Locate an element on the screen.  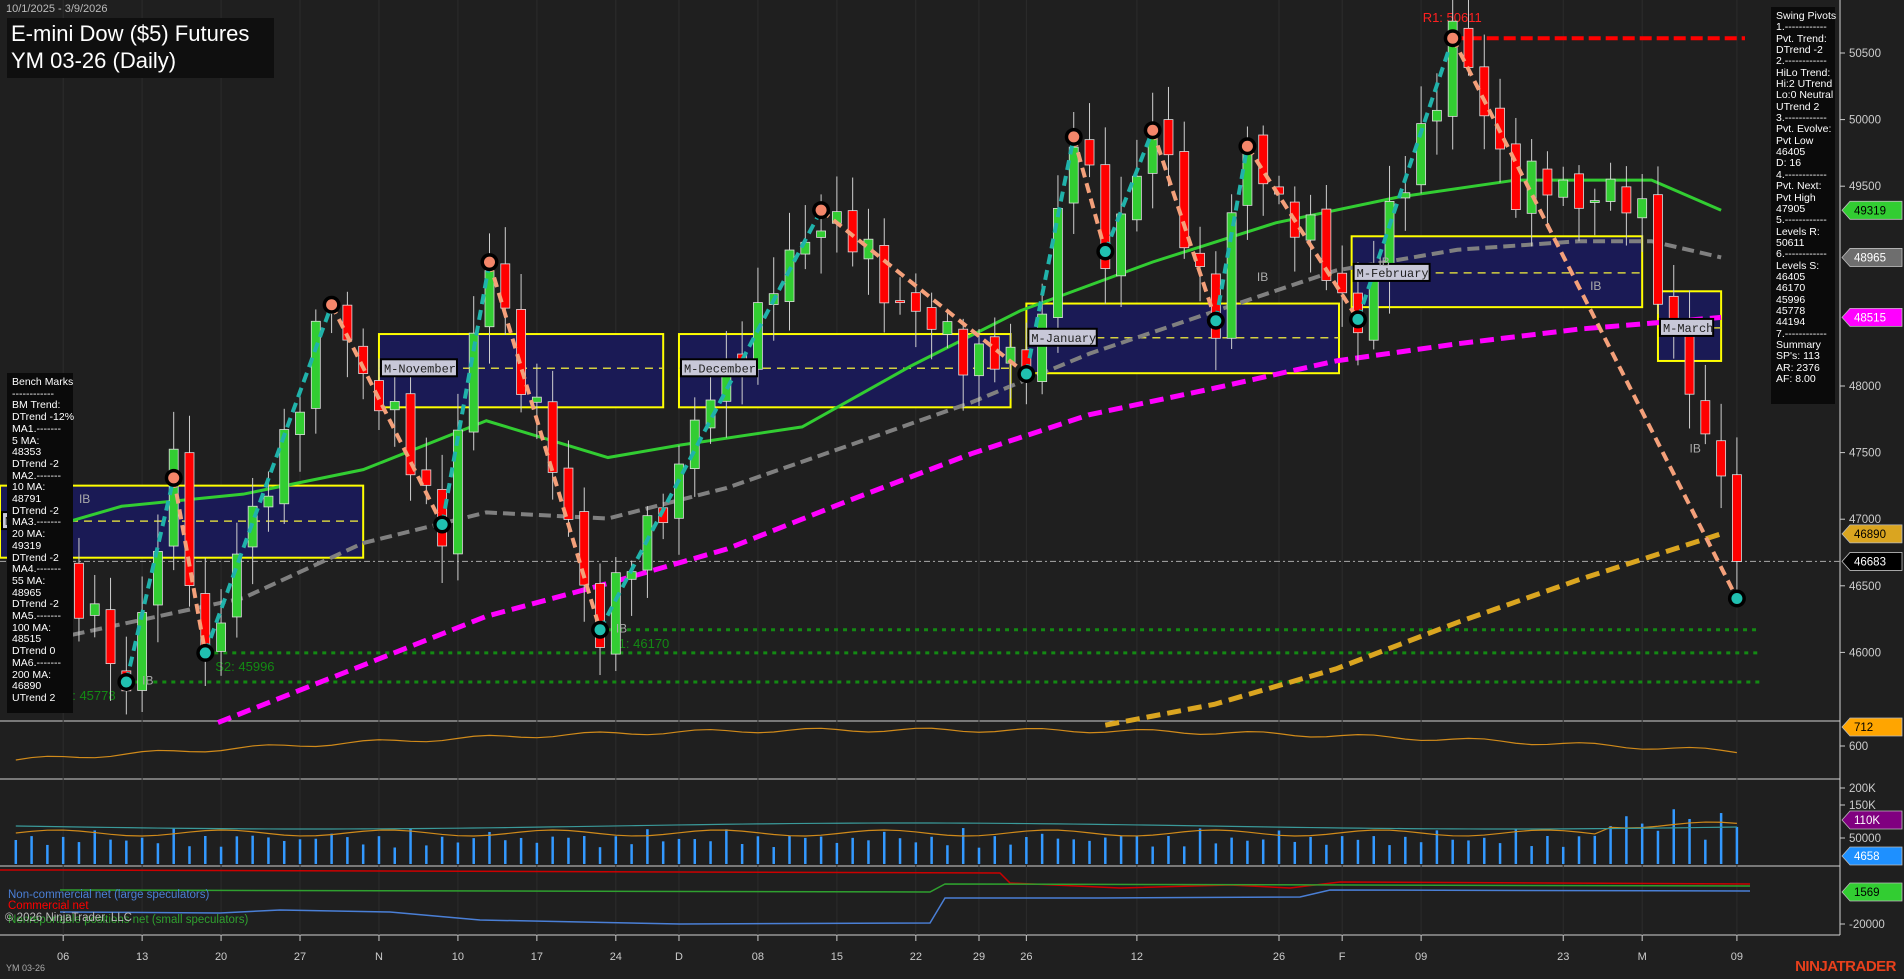
noncommercial-net-line is located at coordinates (905, 907).